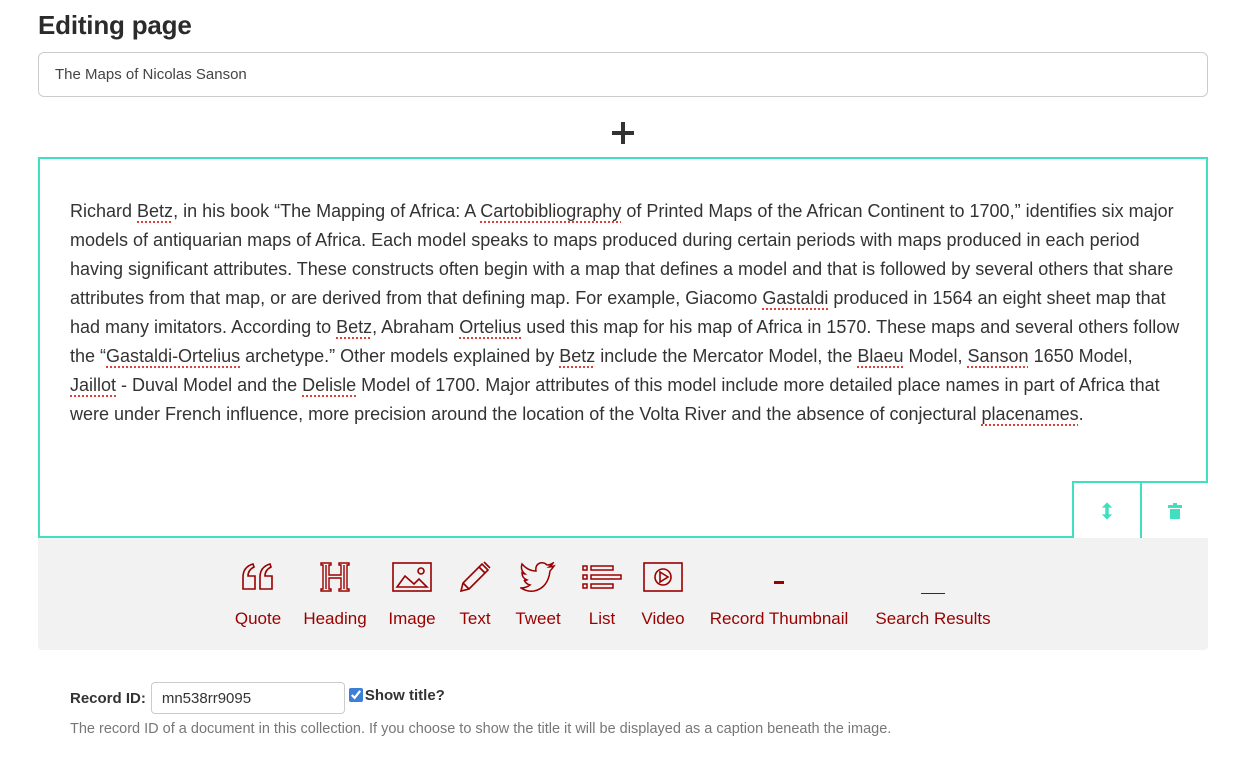  What do you see at coordinates (108, 698) in the screenshot?
I see `record-id-label: Record ID:` at bounding box center [108, 698].